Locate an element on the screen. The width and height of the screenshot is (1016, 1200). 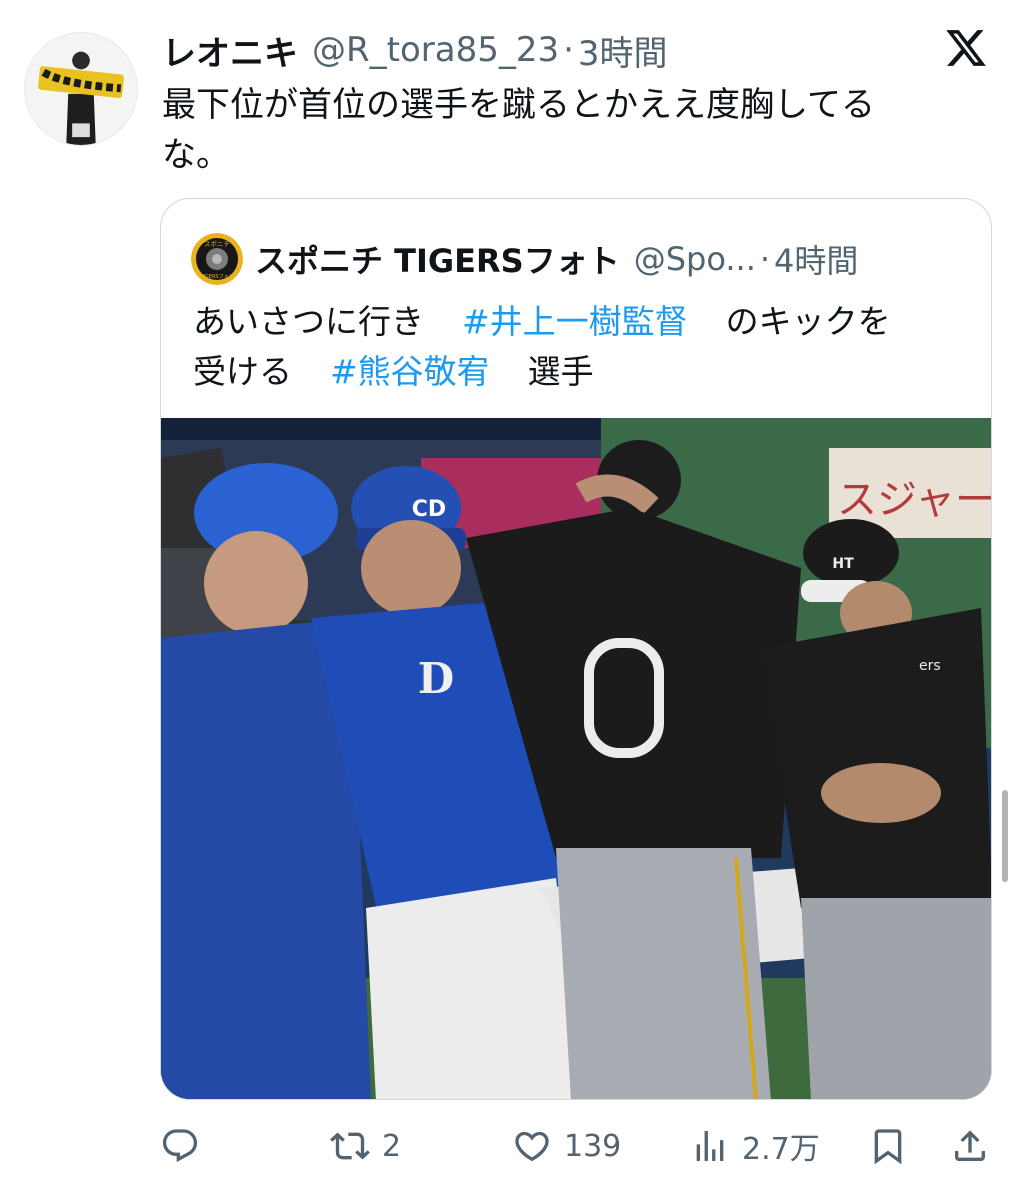
bookmark-button is located at coordinates (888, 1146).